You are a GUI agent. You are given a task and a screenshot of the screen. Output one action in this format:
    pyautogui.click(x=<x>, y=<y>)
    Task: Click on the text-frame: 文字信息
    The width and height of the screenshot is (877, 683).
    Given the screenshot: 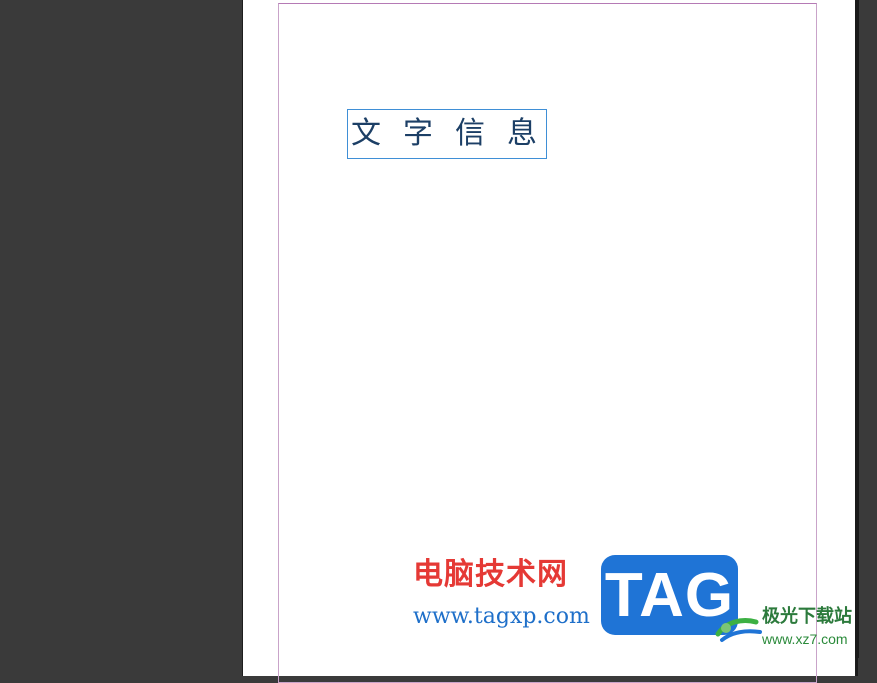 What is the action you would take?
    pyautogui.click(x=447, y=134)
    